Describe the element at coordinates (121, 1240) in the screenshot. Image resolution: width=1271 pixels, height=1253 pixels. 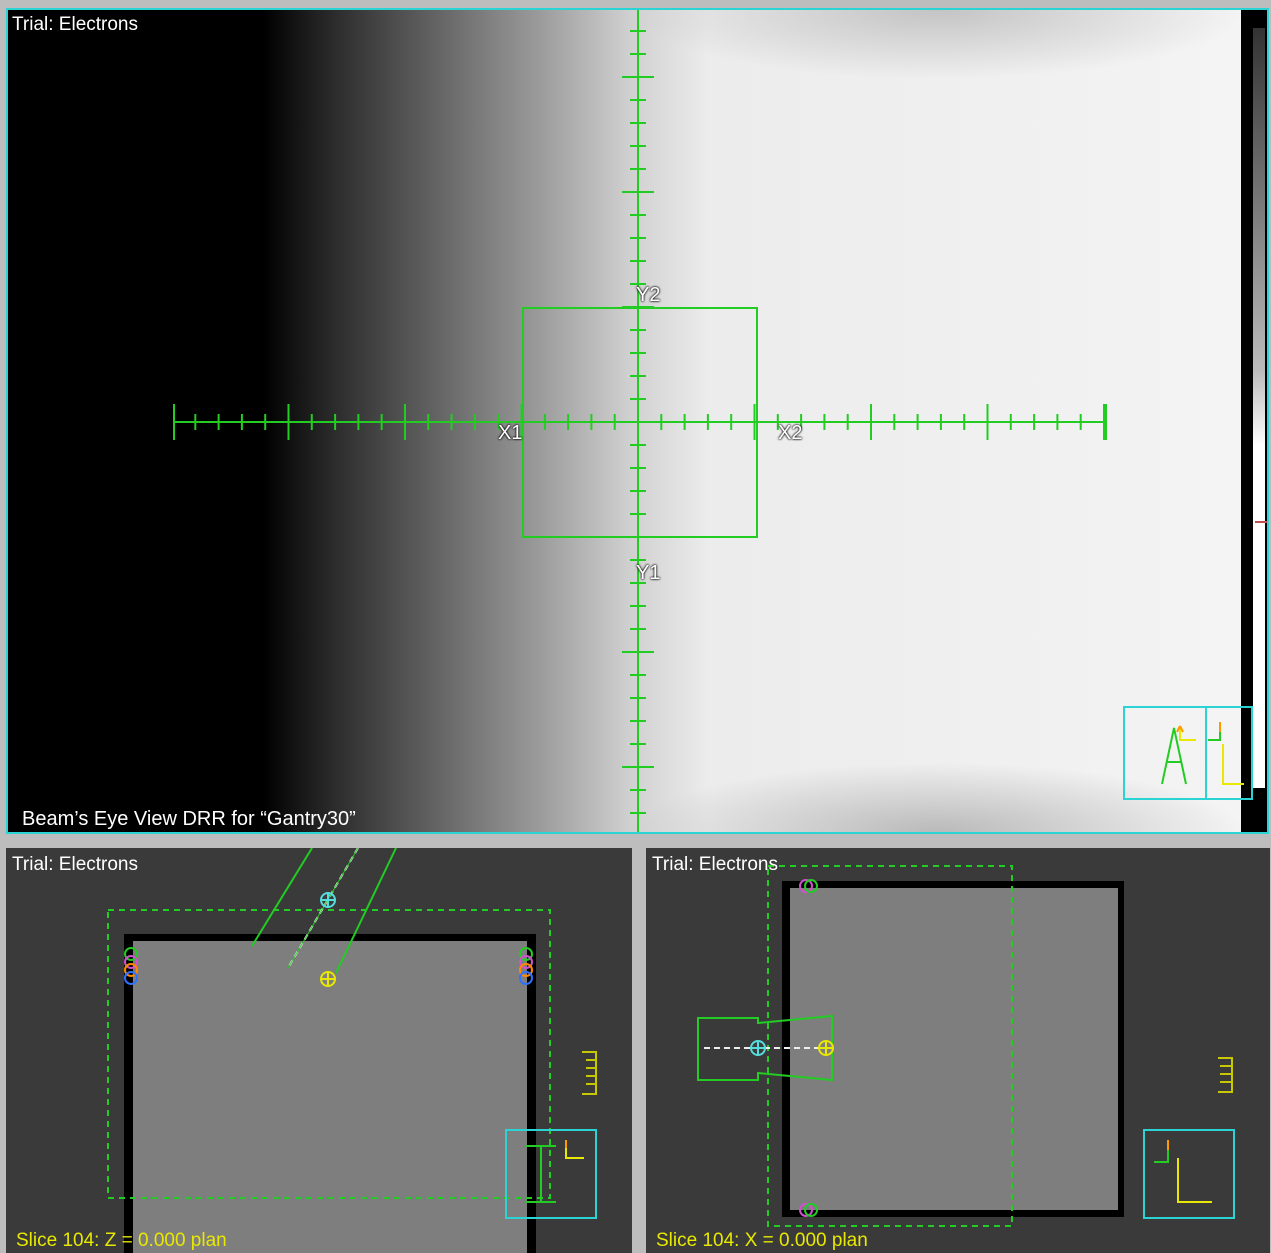
I see `axial-slice-label: Slice 104: Z = 0.000 plan` at that location.